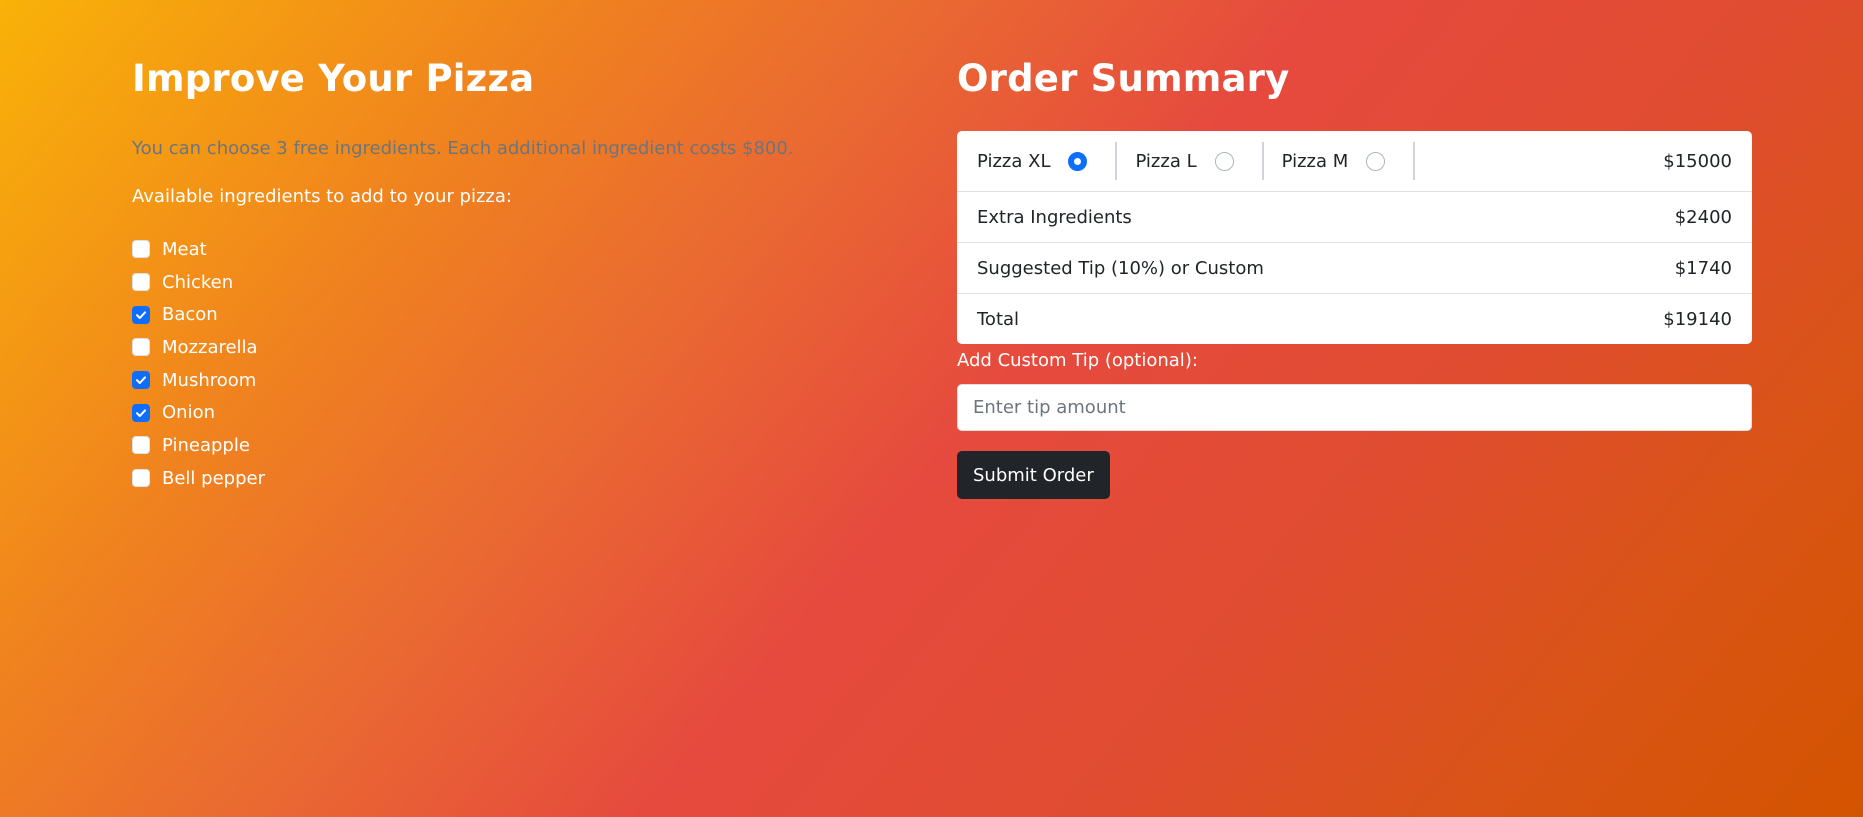  Describe the element at coordinates (1120, 268) in the screenshot. I see `tip-label: Suggested Tip (10%) or Custom` at that location.